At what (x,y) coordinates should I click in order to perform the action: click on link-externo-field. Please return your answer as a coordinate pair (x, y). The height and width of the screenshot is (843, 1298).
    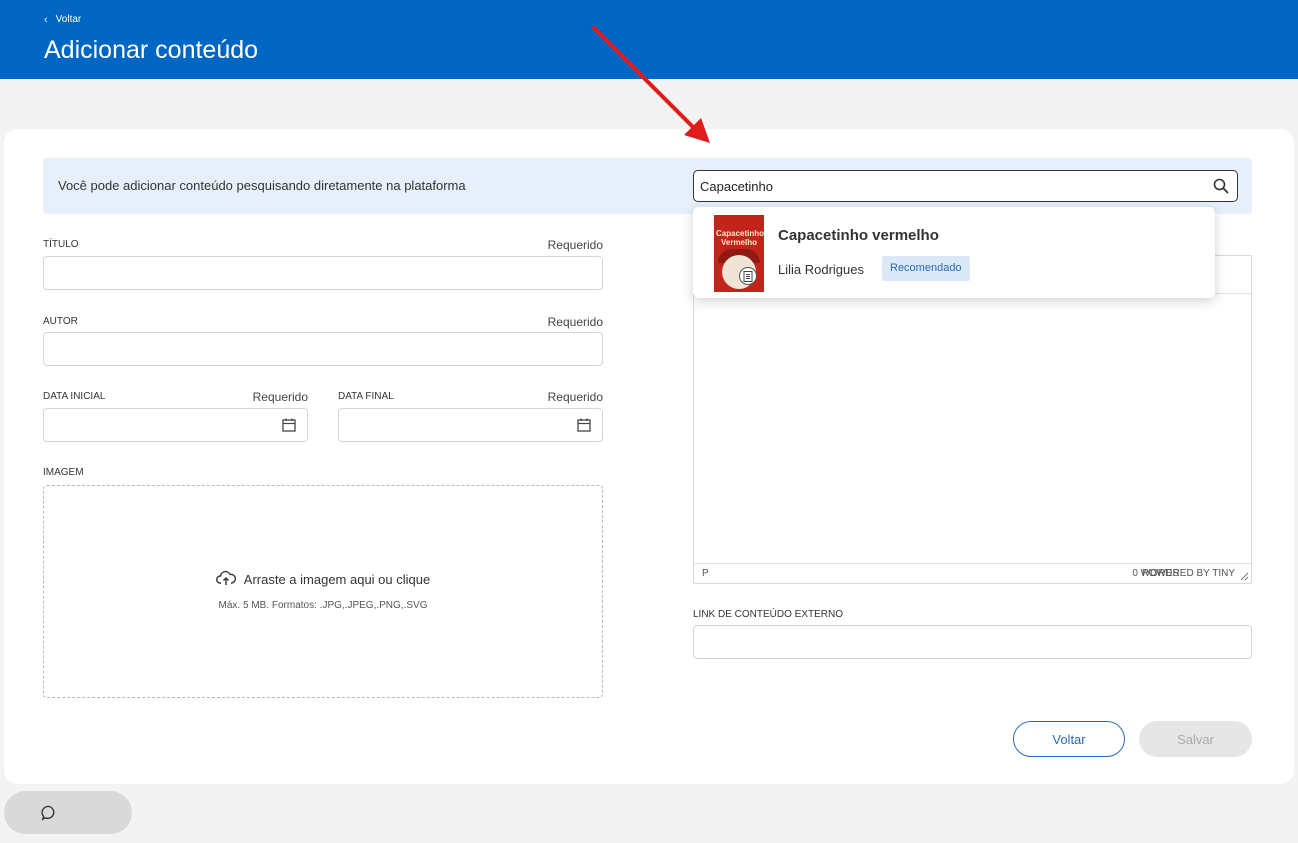
    Looking at the image, I should click on (972, 642).